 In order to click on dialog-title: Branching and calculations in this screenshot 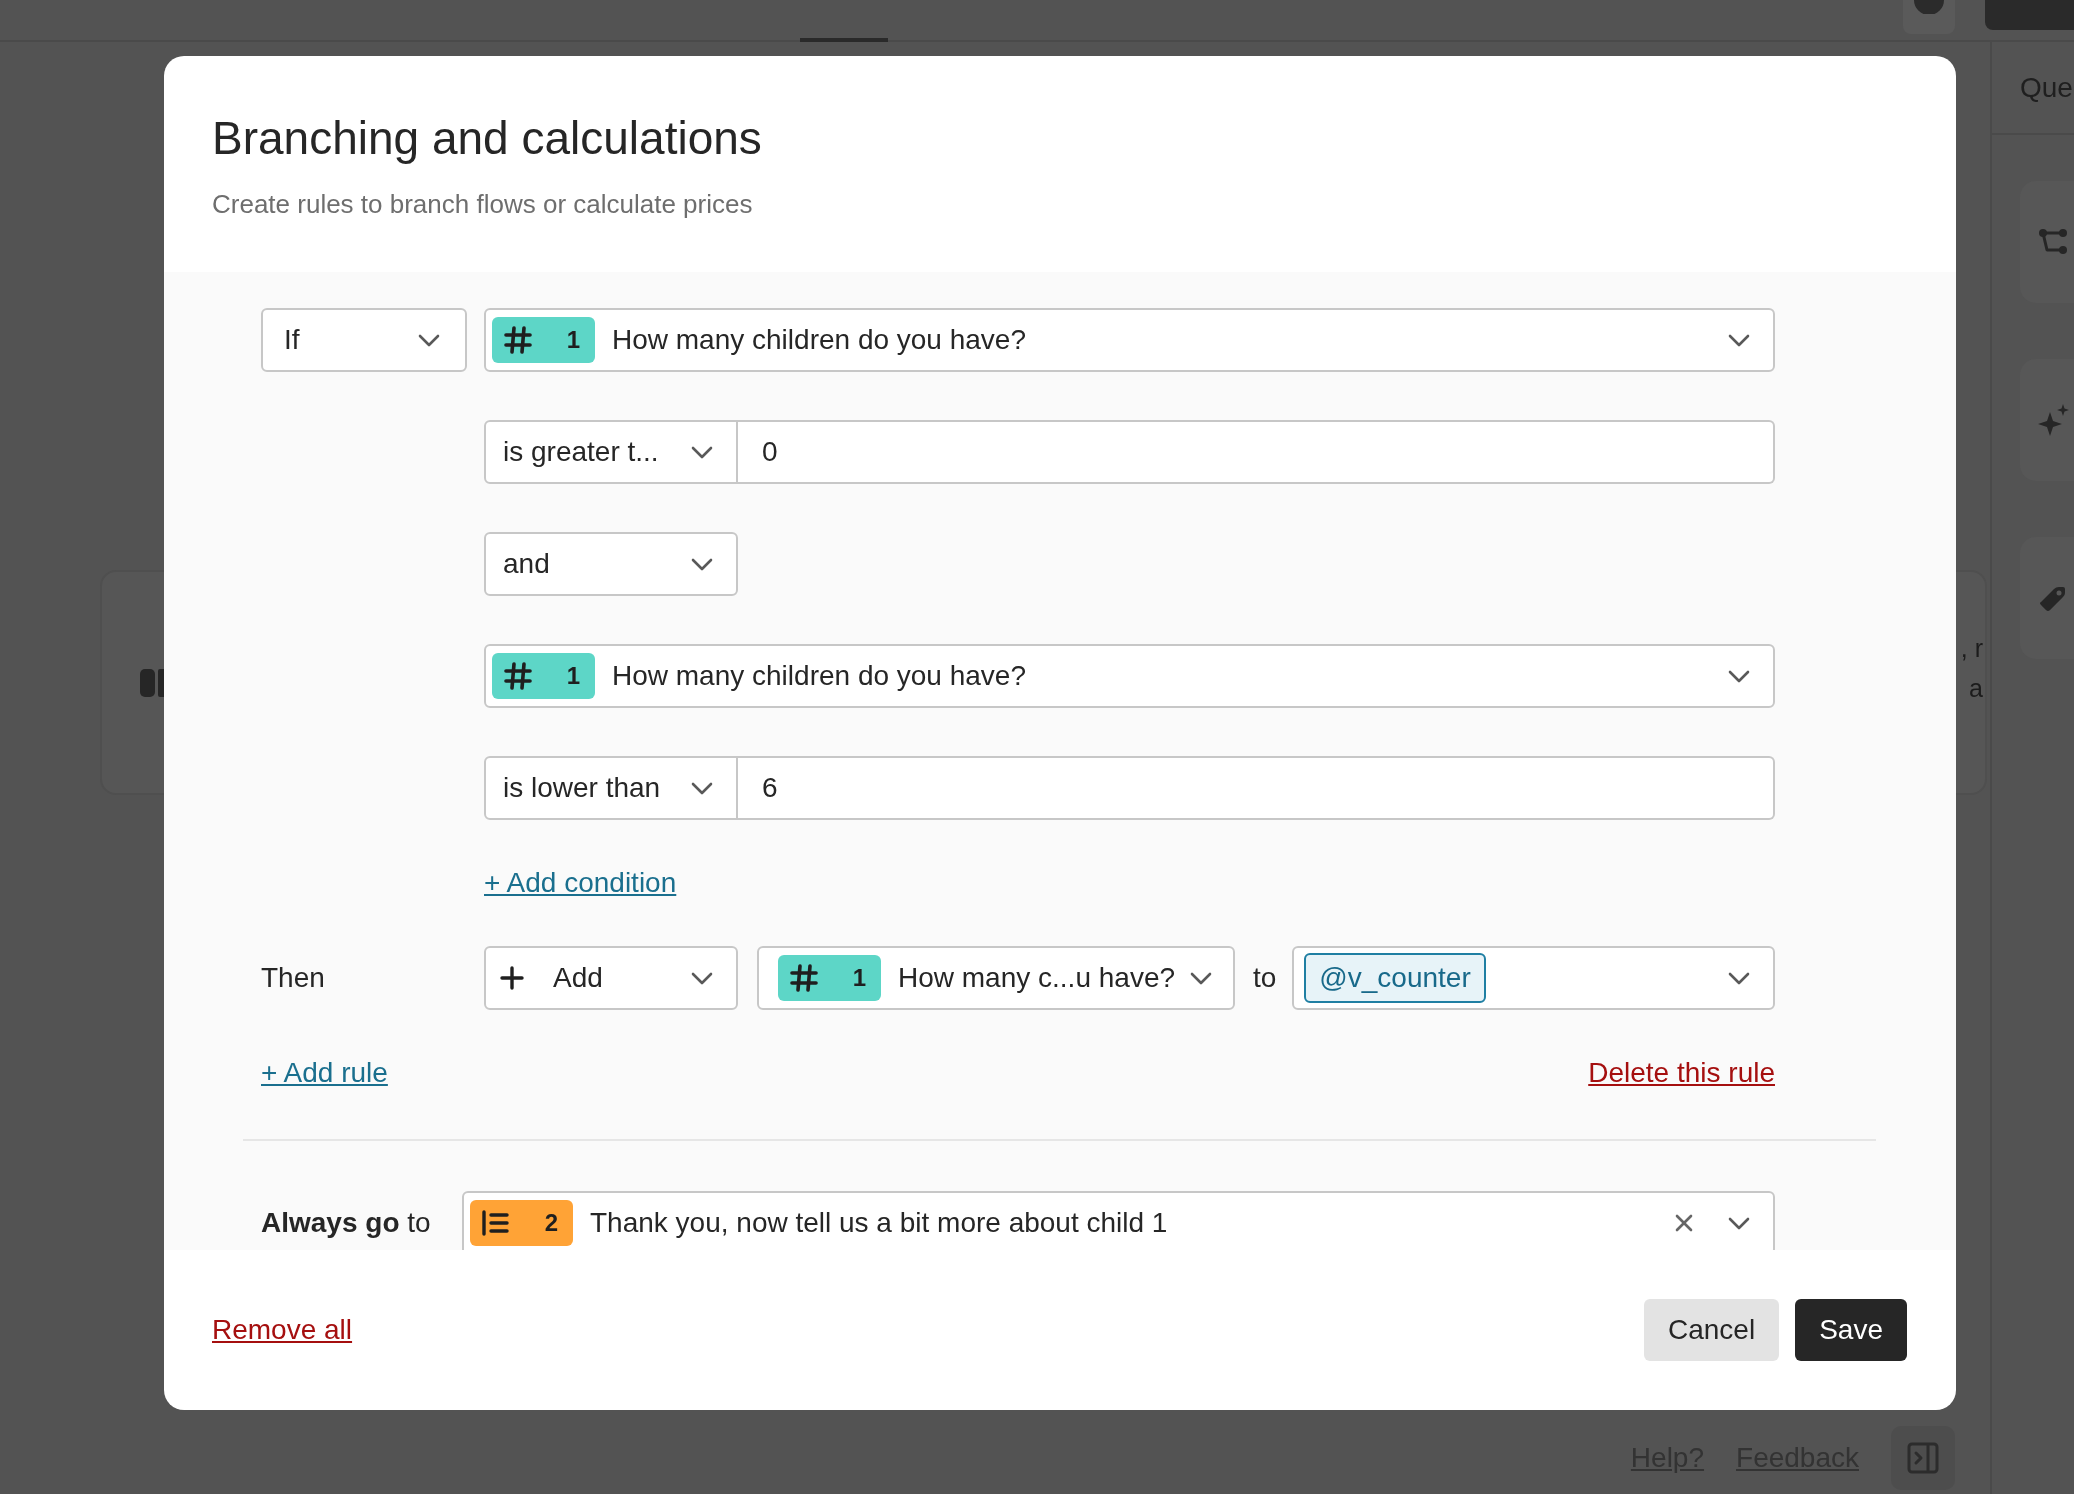, I will do `click(487, 138)`.